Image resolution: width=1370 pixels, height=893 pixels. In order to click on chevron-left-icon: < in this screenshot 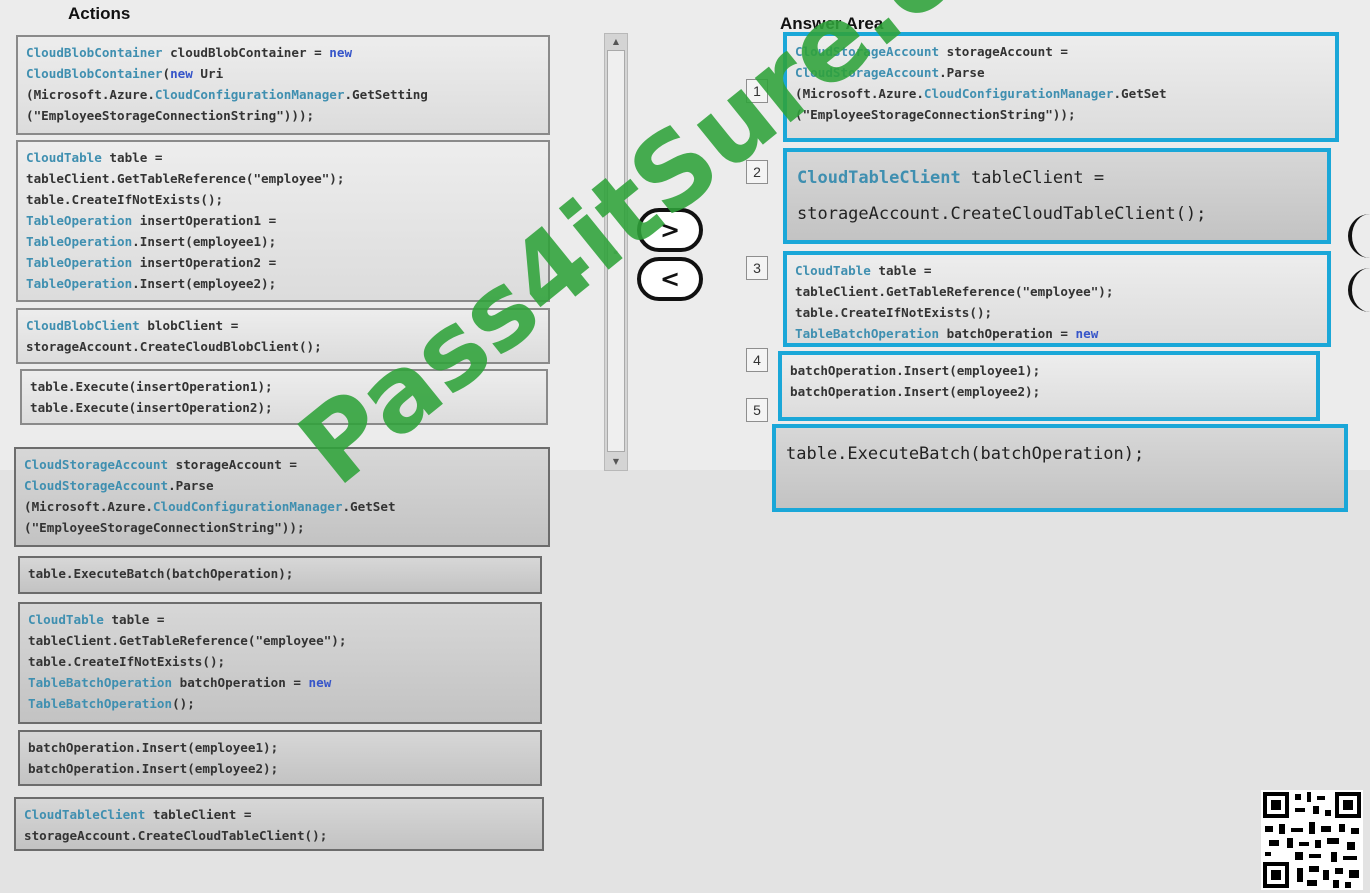, I will do `click(670, 279)`.